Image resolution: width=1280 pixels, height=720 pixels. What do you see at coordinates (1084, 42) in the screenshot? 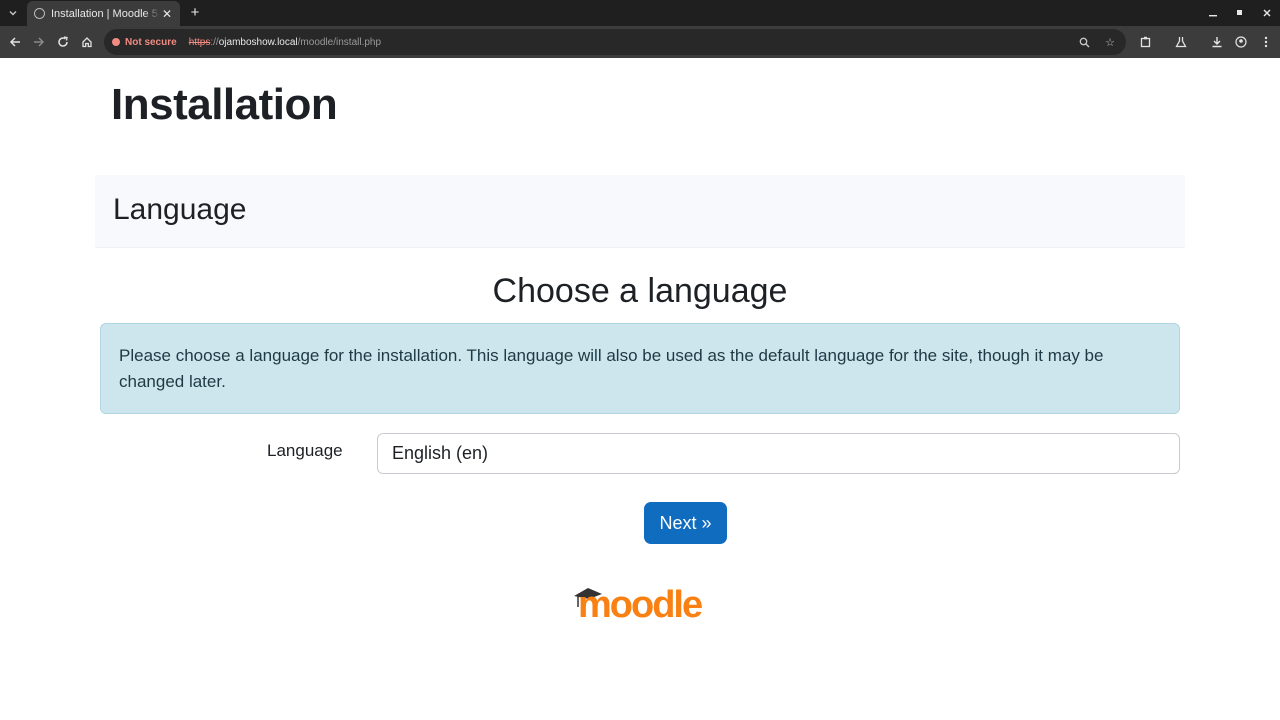
I see `zoom-icon` at bounding box center [1084, 42].